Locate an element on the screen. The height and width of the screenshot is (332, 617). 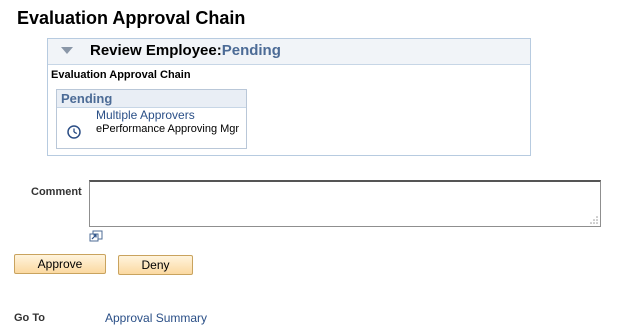
approval-summary-link: Approval Summary is located at coordinates (156, 318).